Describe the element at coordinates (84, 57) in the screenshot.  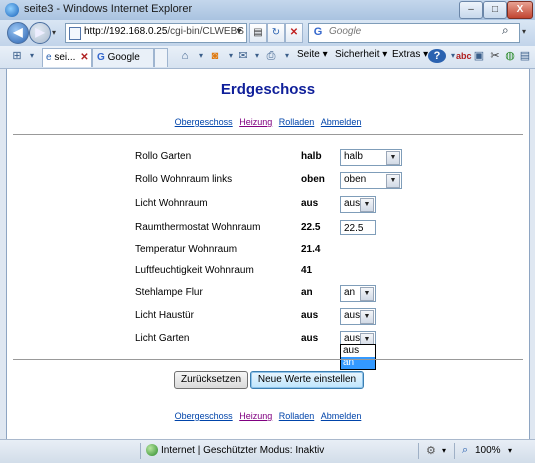
I see `tab-close-icon: ✕` at that location.